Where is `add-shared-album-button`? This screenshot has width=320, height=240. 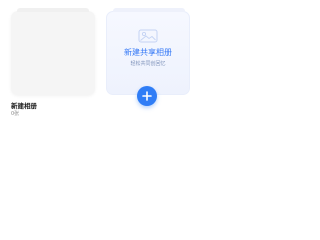 add-shared-album-button is located at coordinates (147, 96).